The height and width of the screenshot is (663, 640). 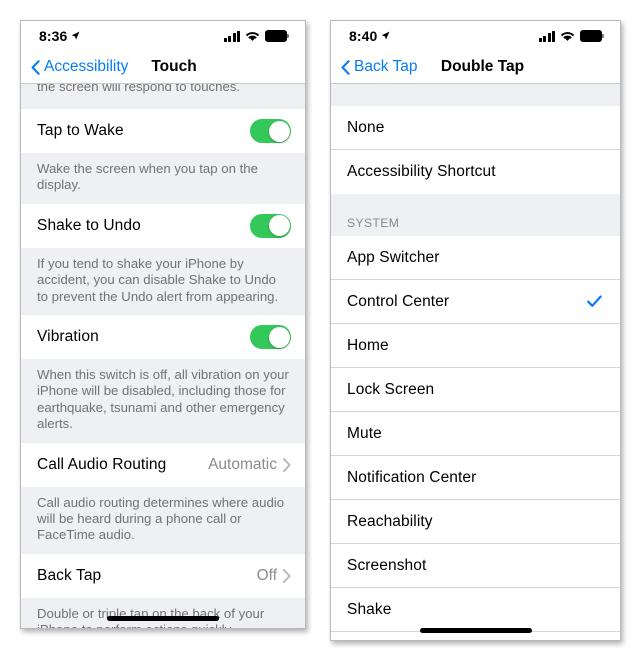 I want to click on option-label: Control Center, so click(x=398, y=301).